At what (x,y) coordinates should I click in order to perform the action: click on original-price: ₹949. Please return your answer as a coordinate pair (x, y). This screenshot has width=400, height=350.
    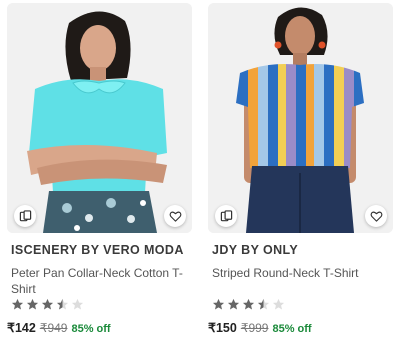
    Looking at the image, I should click on (53, 328).